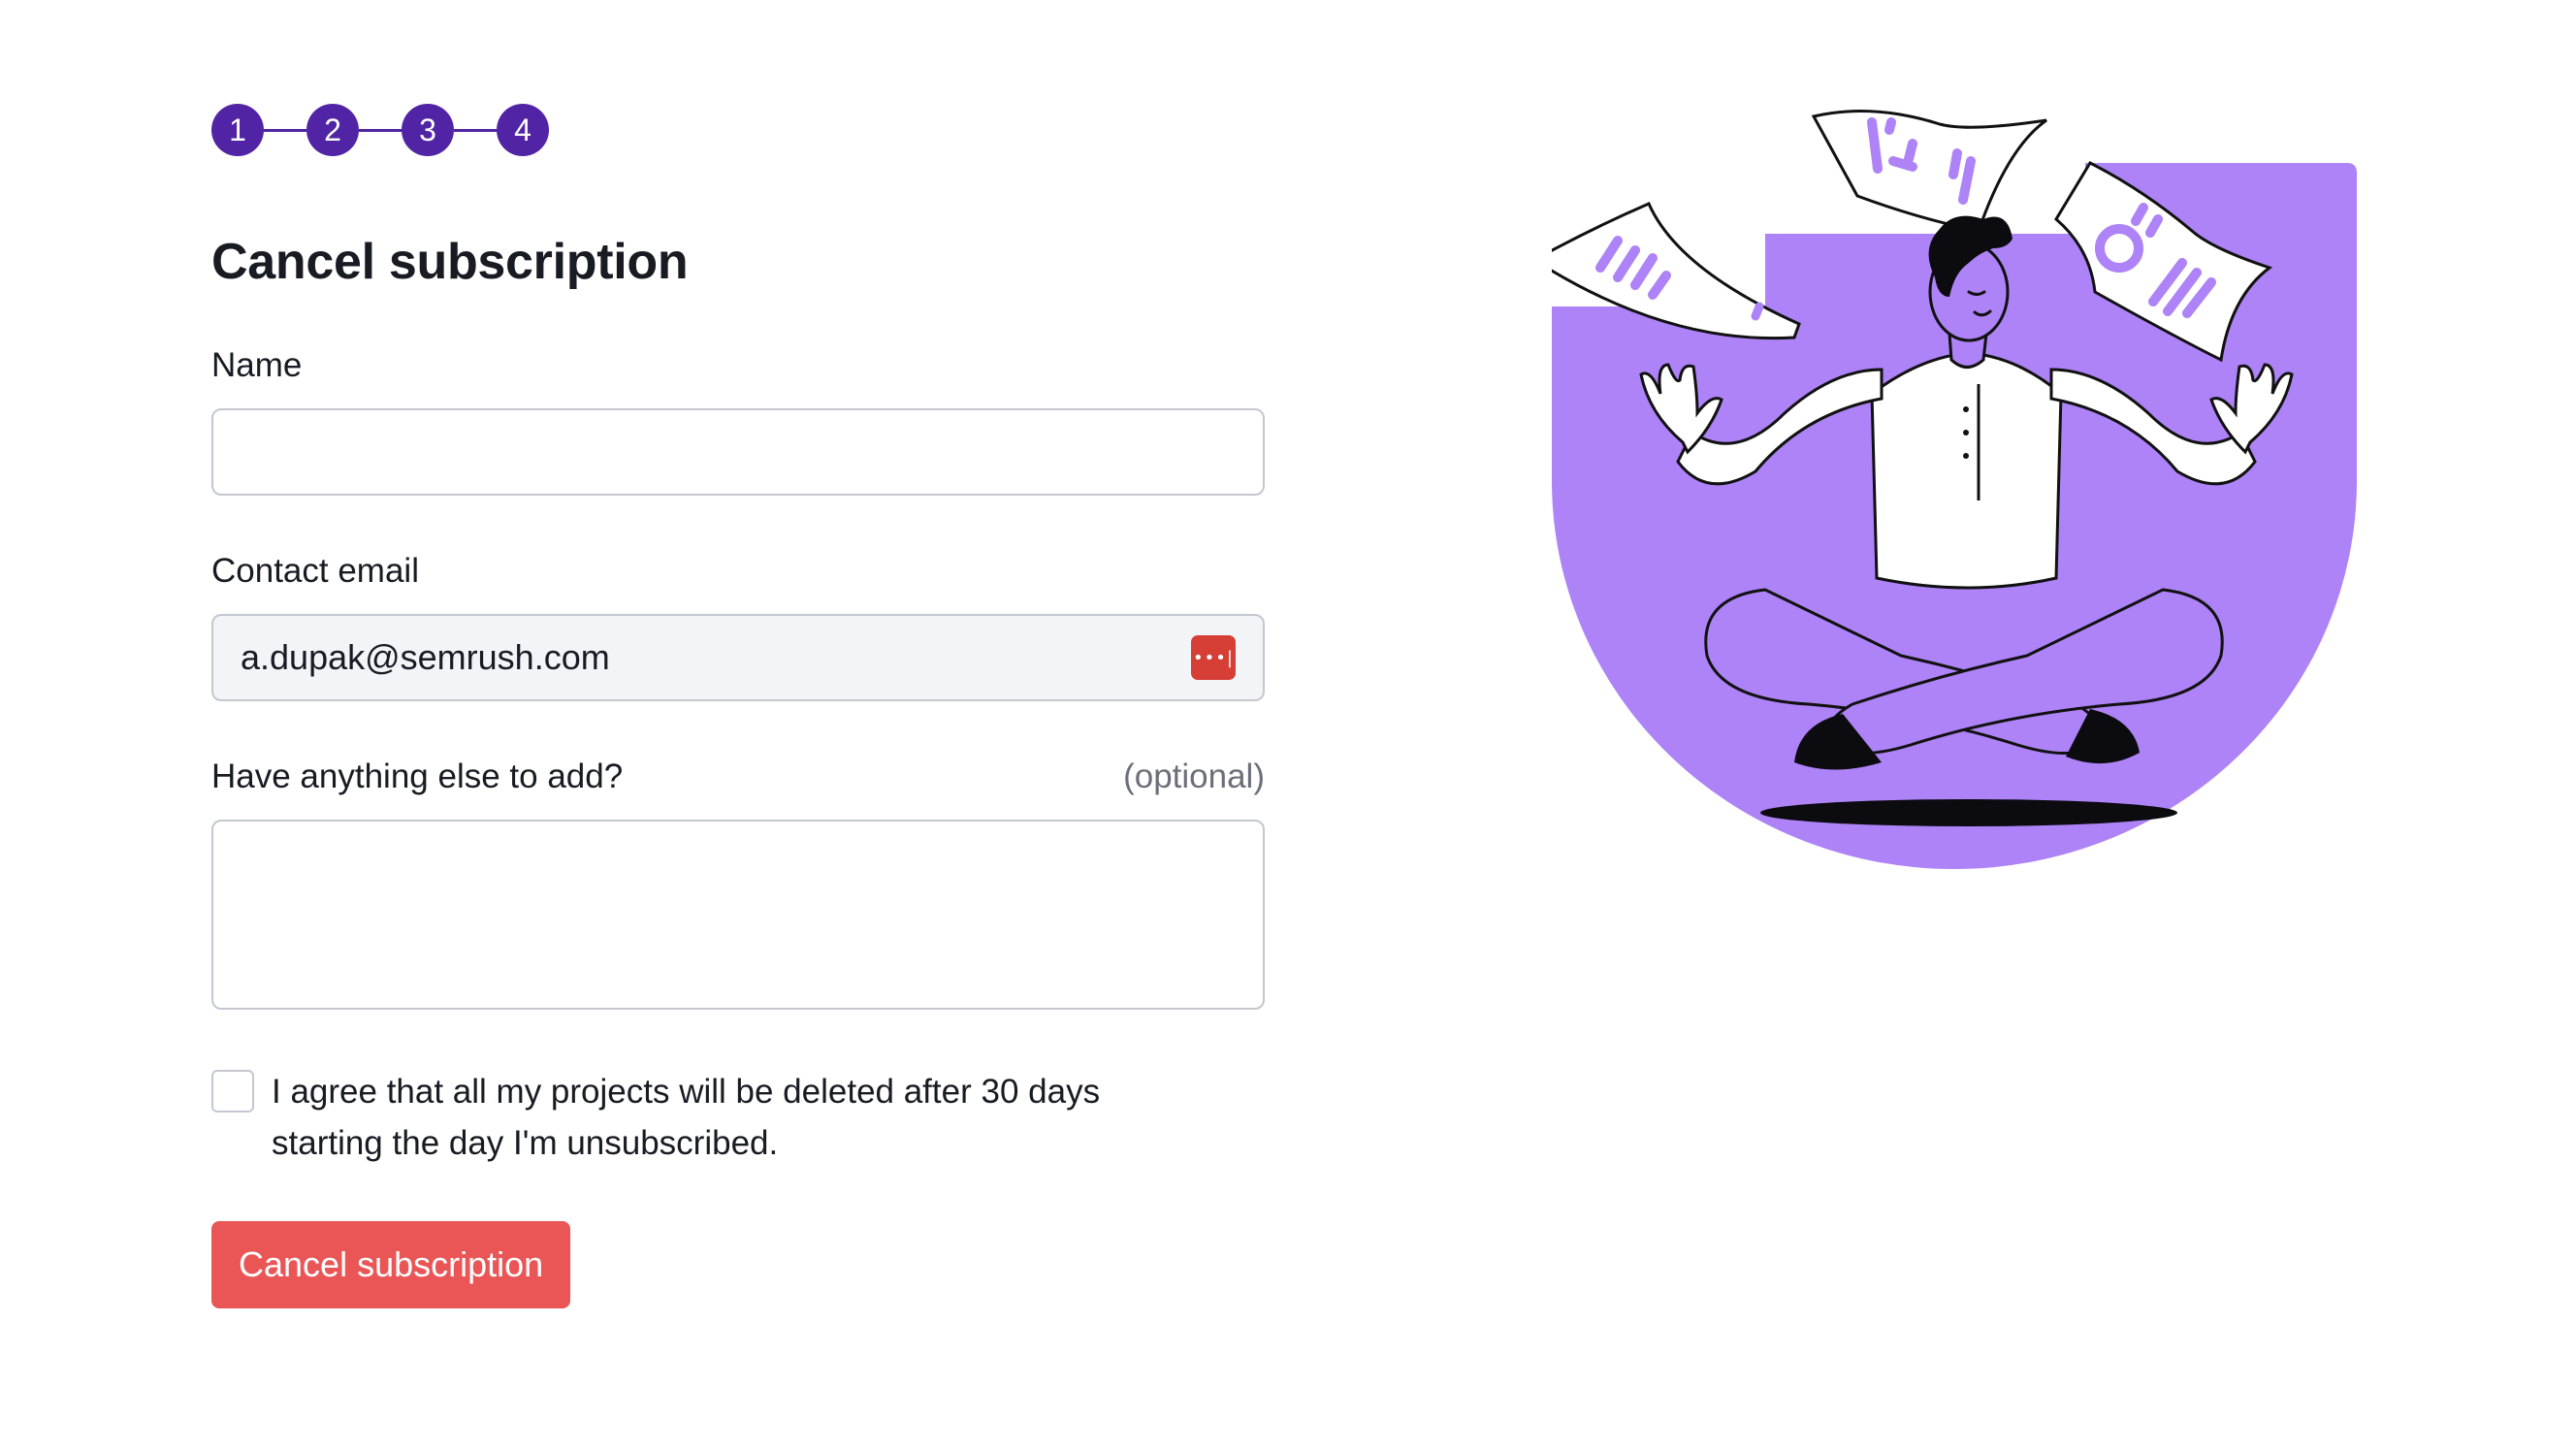  What do you see at coordinates (738, 777) in the screenshot?
I see `comment-label-row: Have anything else to add? (optional)` at bounding box center [738, 777].